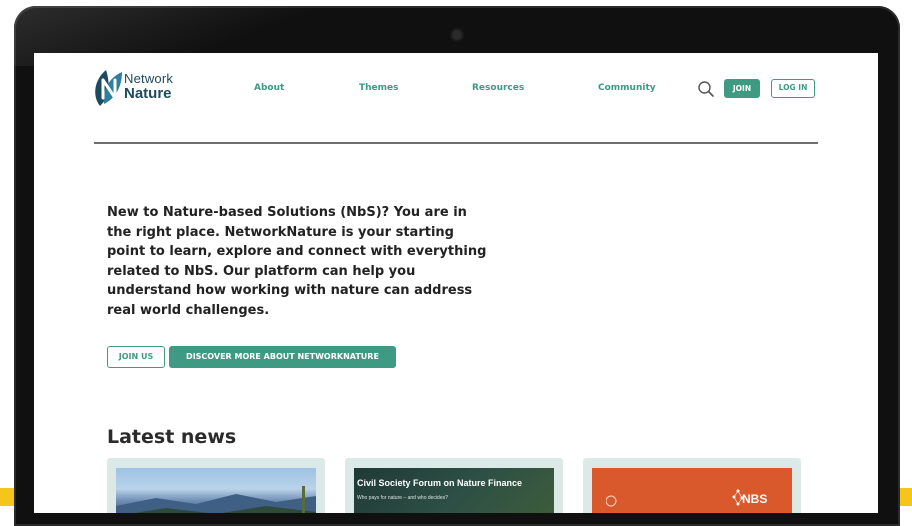 The image size is (912, 526). What do you see at coordinates (108, 88) in the screenshot?
I see `leaf-n-logo-icon` at bounding box center [108, 88].